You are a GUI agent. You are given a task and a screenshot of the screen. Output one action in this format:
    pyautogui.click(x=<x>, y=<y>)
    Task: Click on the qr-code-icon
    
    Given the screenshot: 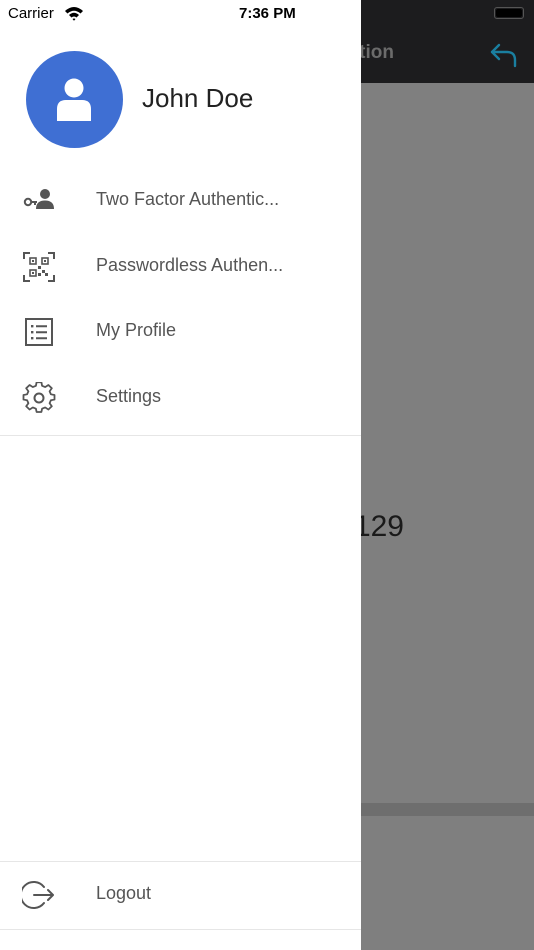 What is the action you would take?
    pyautogui.click(x=39, y=267)
    